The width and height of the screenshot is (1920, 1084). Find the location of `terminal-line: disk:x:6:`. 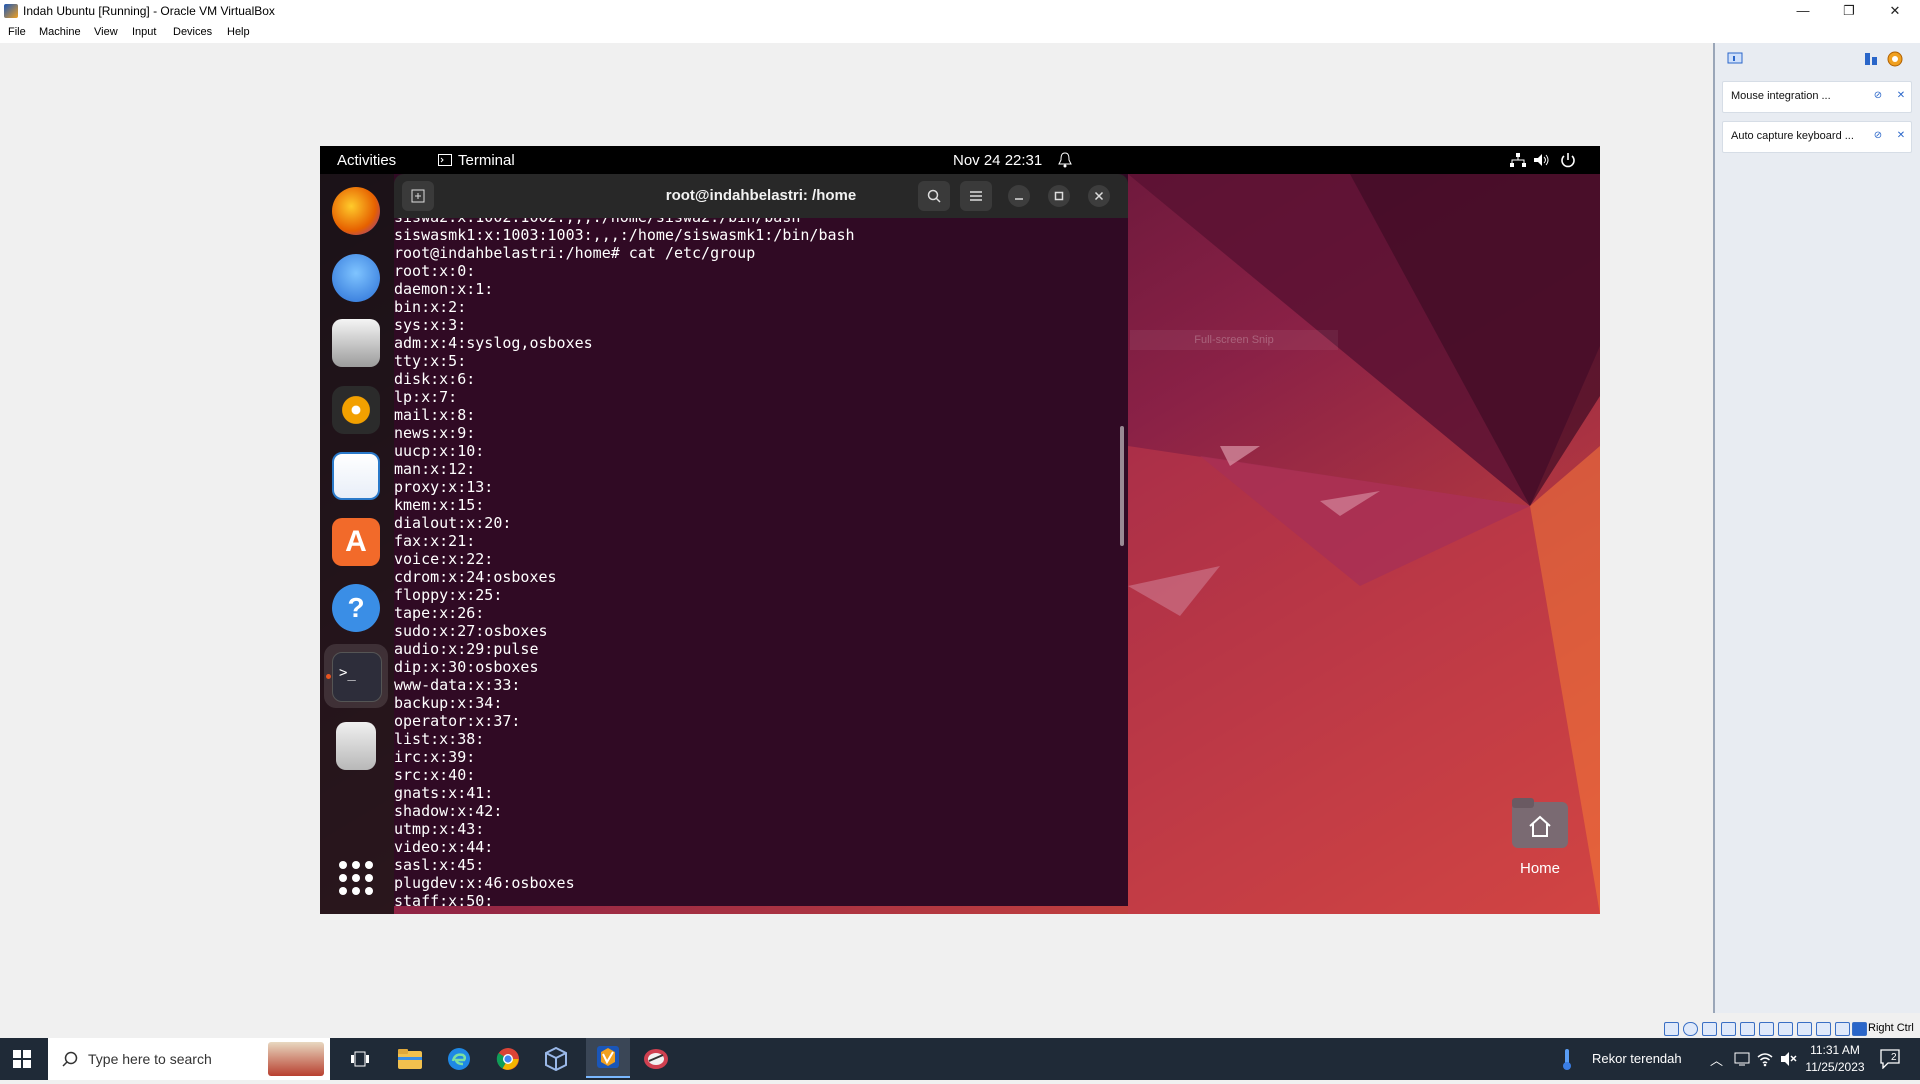

terminal-line: disk:x:6: is located at coordinates (435, 379).